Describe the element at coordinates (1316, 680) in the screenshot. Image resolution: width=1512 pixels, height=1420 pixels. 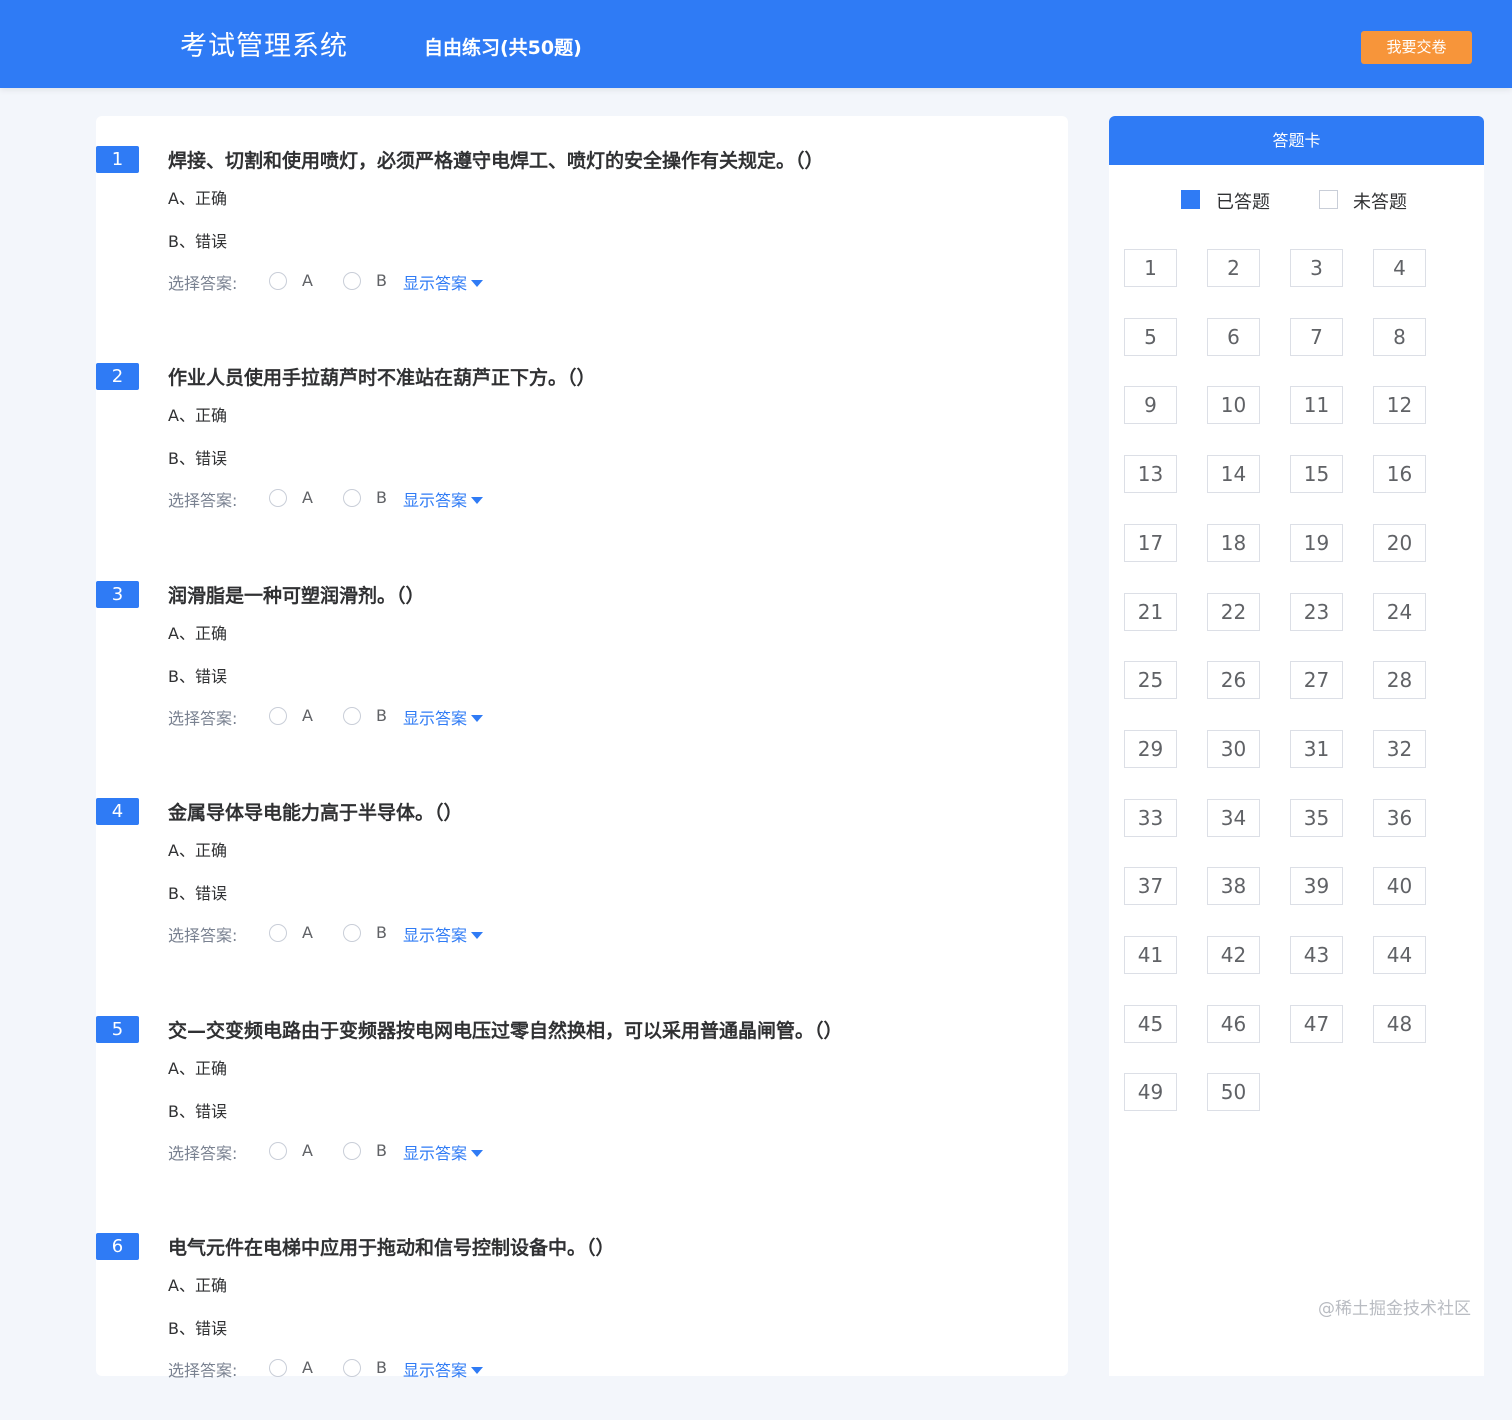
I see `question-number-cell: 27` at that location.